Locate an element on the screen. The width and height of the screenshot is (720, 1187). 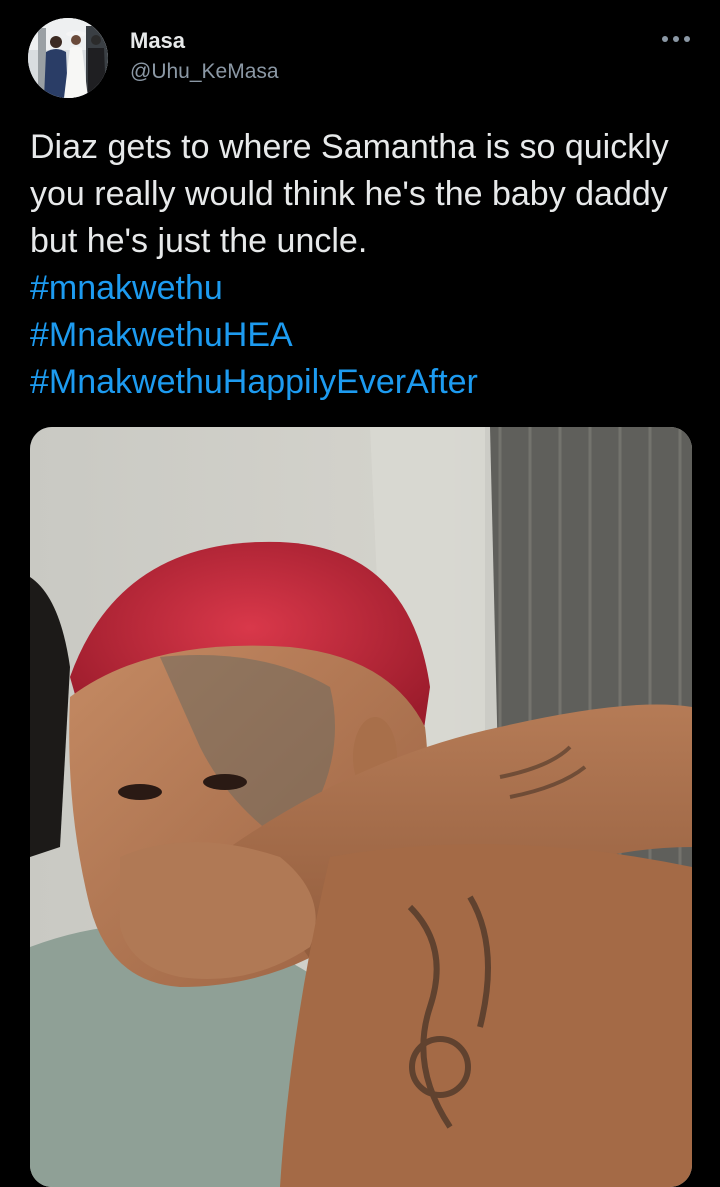
hashtag-link: #mnakwethu is located at coordinates (360, 288).